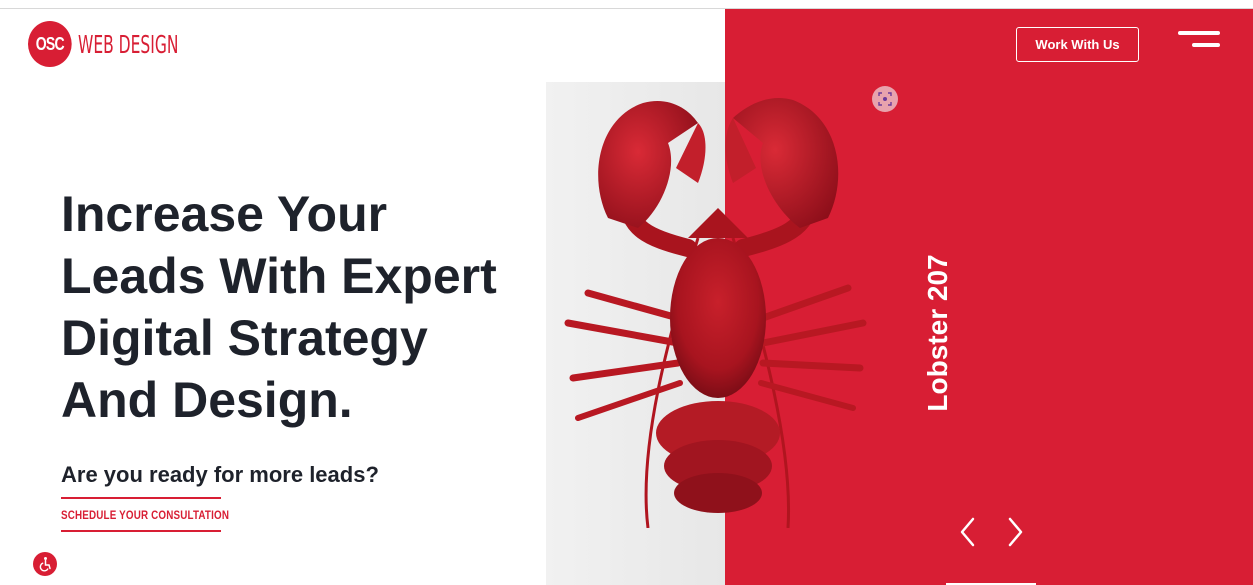 Image resolution: width=1253 pixels, height=585 pixels. Describe the element at coordinates (50, 44) in the screenshot. I see `logo-badge: OSC` at that location.